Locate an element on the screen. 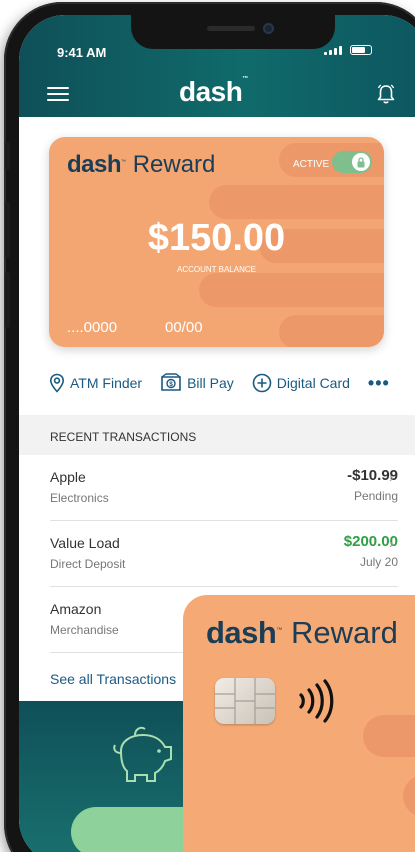  lock-icon is located at coordinates (361, 162).